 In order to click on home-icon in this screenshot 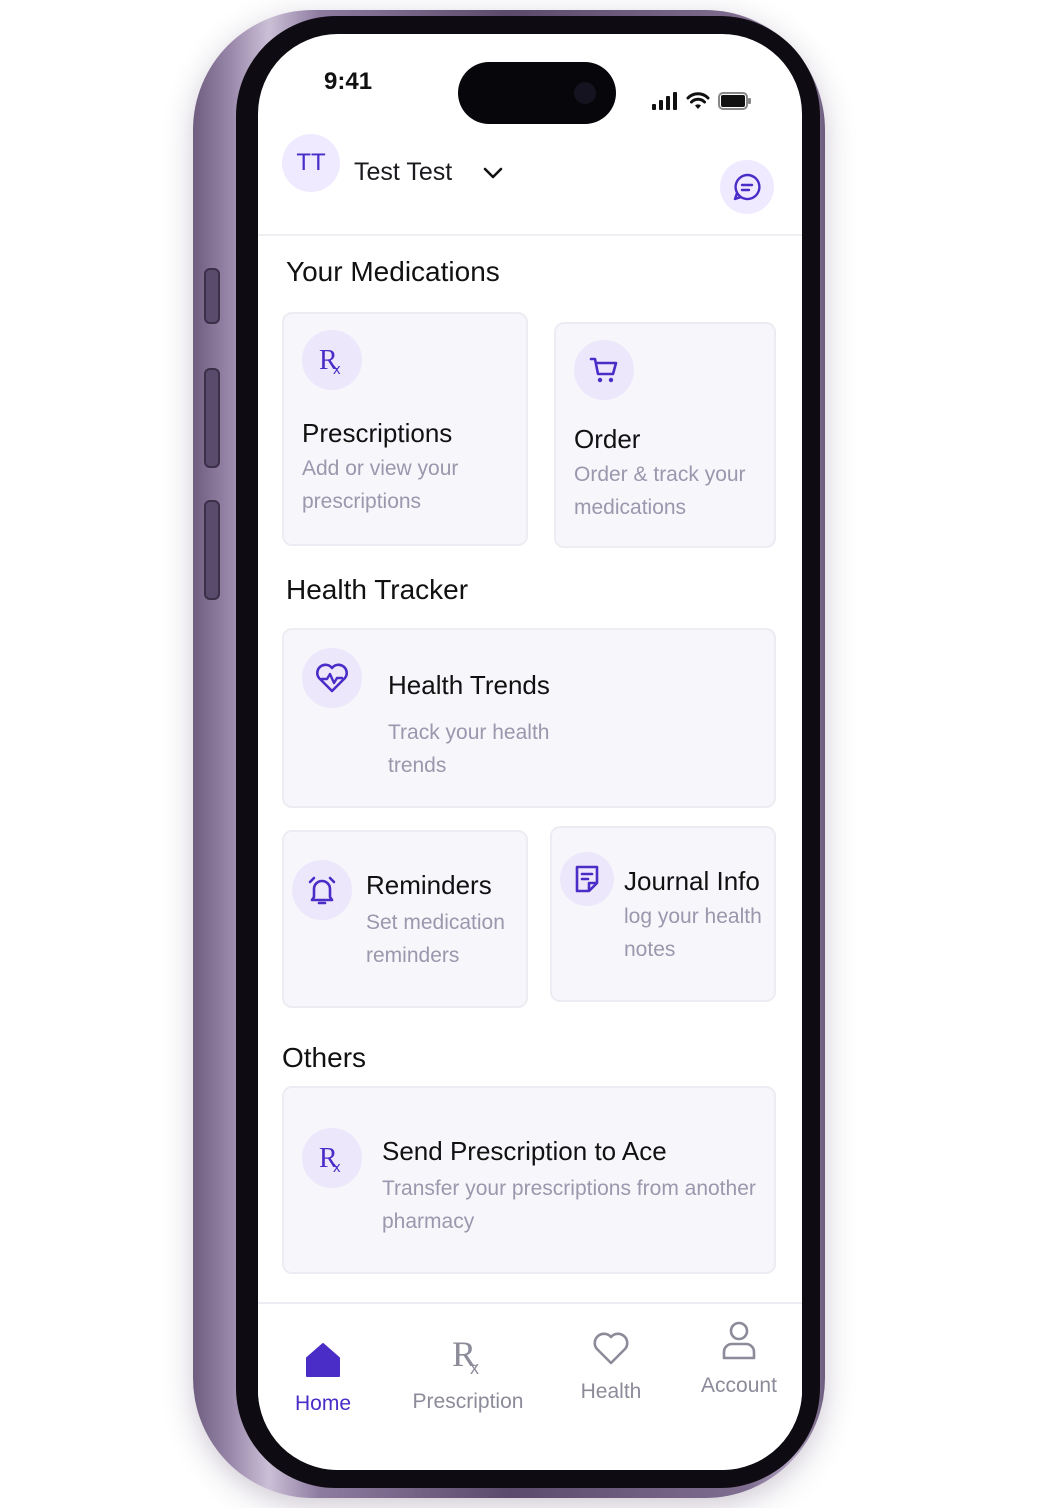, I will do `click(323, 1360)`.